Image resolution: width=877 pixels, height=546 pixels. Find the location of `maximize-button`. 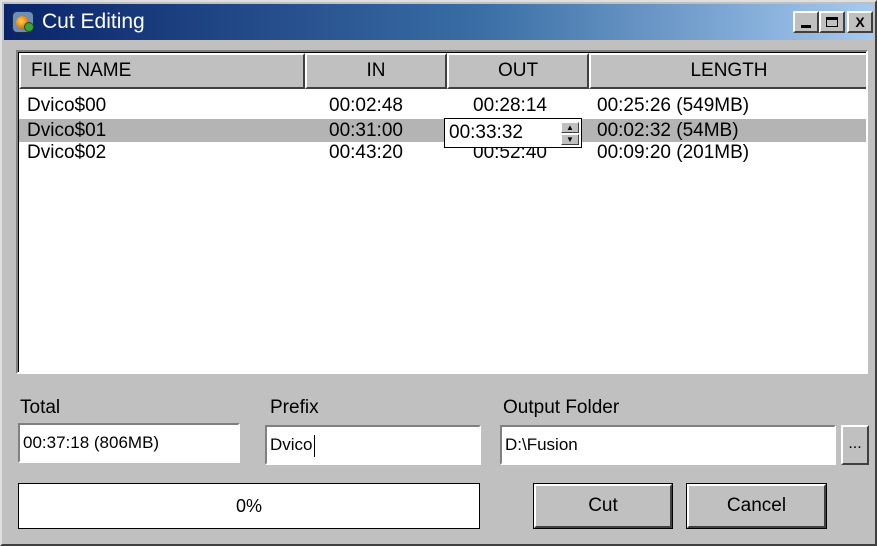

maximize-button is located at coordinates (832, 22).